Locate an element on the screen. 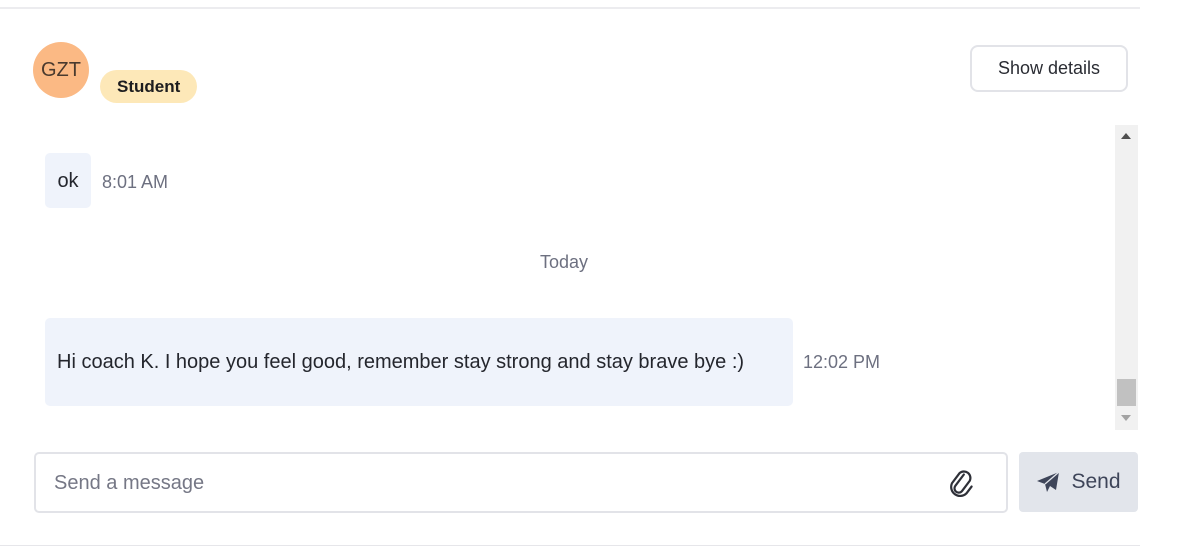 This screenshot has height=548, width=1200. scroll-up-arrow-icon is located at coordinates (1126, 136).